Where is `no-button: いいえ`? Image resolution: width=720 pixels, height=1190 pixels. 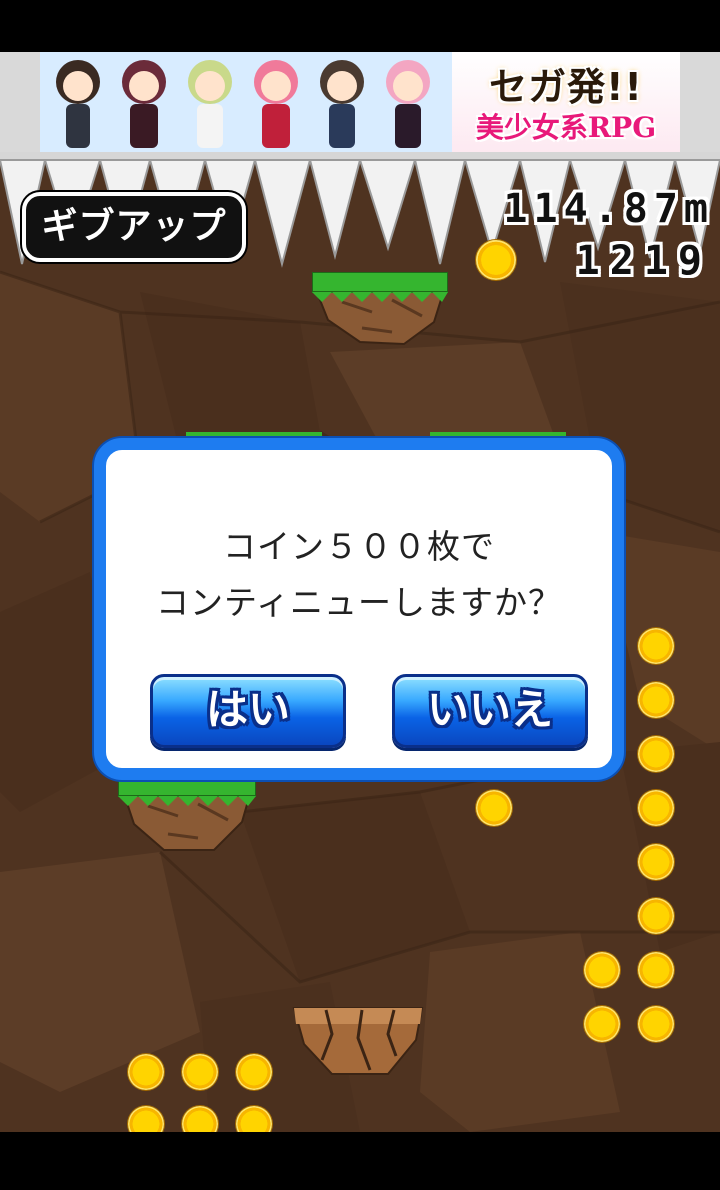 no-button: いいえ is located at coordinates (490, 711).